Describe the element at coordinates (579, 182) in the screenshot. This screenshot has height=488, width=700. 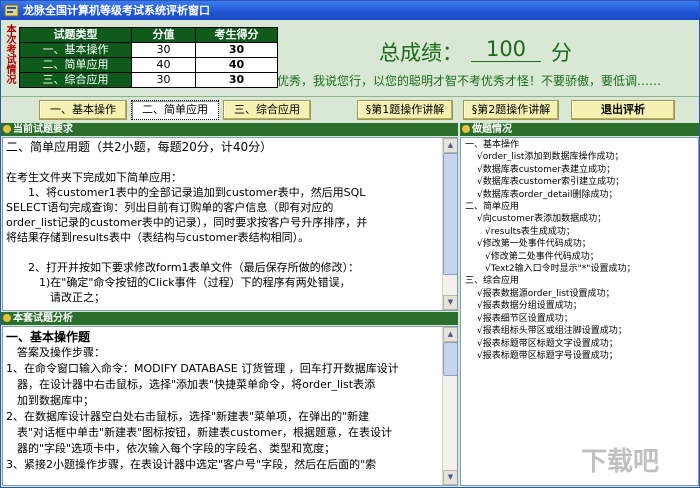
I see `tree-node: √数据库表customer索引建立成功；` at that location.